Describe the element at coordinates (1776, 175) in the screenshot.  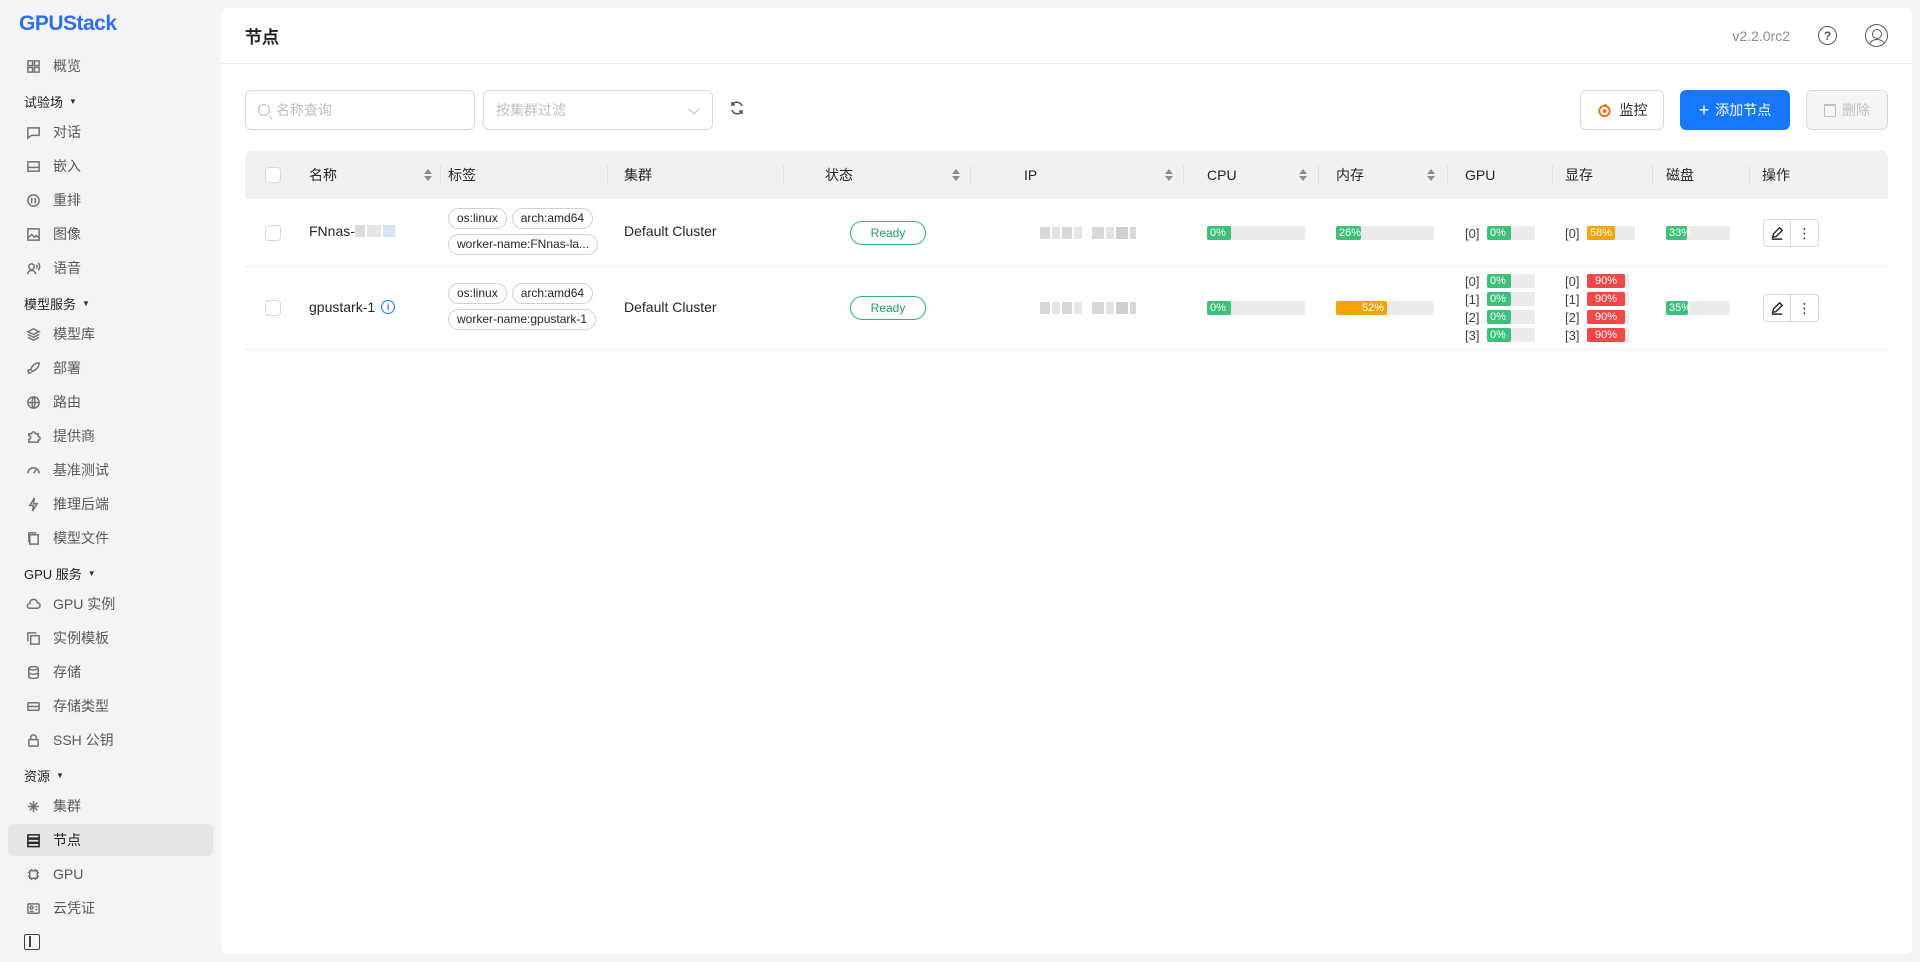
I see `column-header-actions: 操作` at that location.